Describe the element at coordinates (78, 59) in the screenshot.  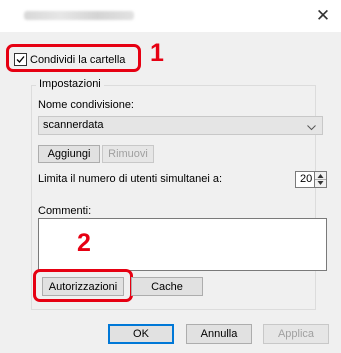
I see `share-folder-label: Condividi la cartella` at that location.